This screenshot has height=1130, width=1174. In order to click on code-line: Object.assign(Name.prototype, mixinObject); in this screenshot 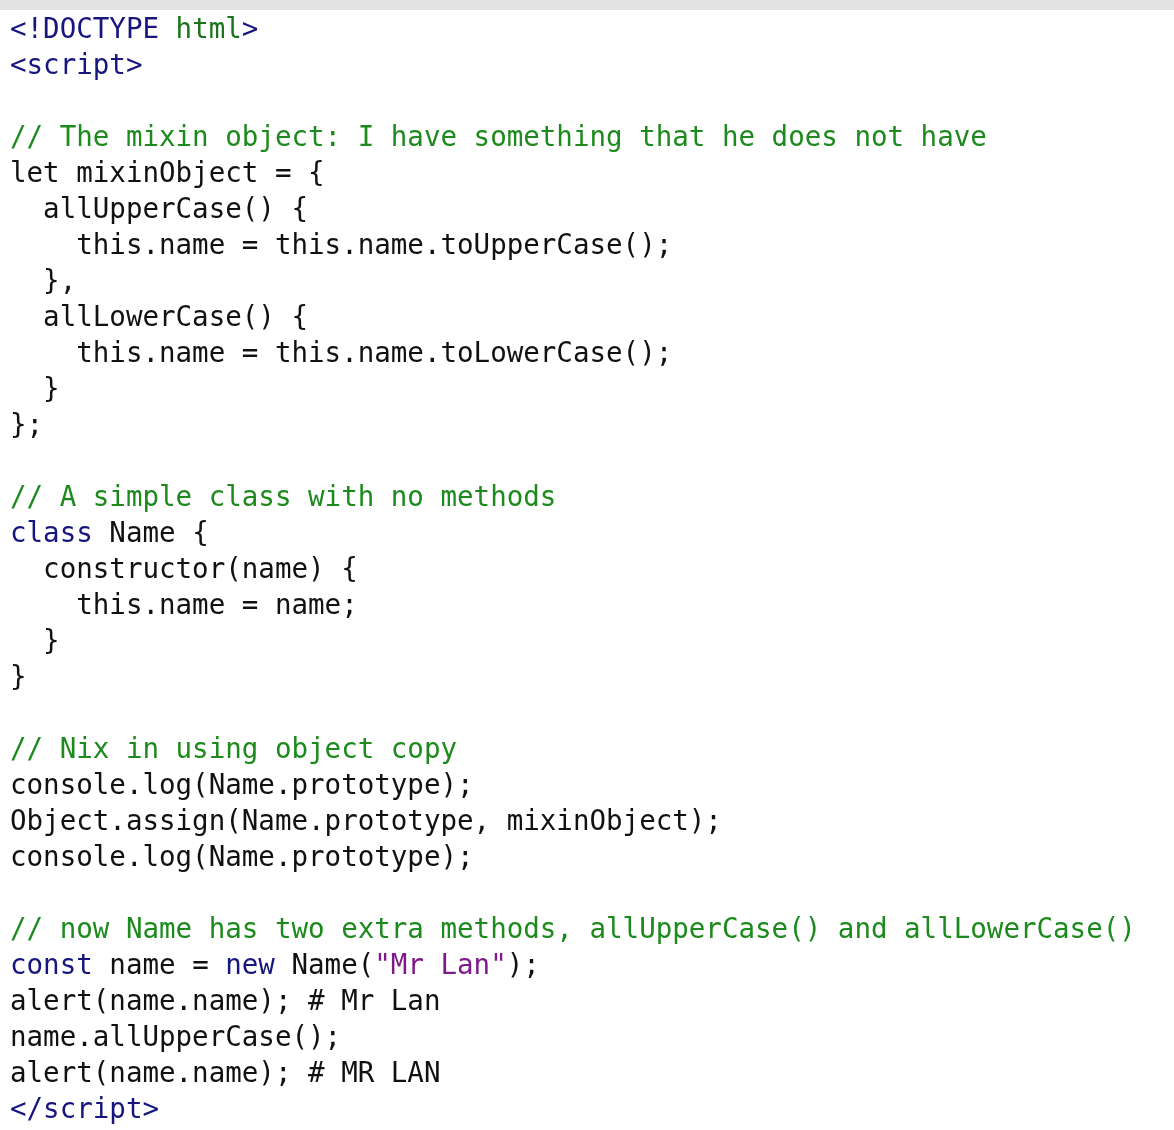, I will do `click(366, 820)`.